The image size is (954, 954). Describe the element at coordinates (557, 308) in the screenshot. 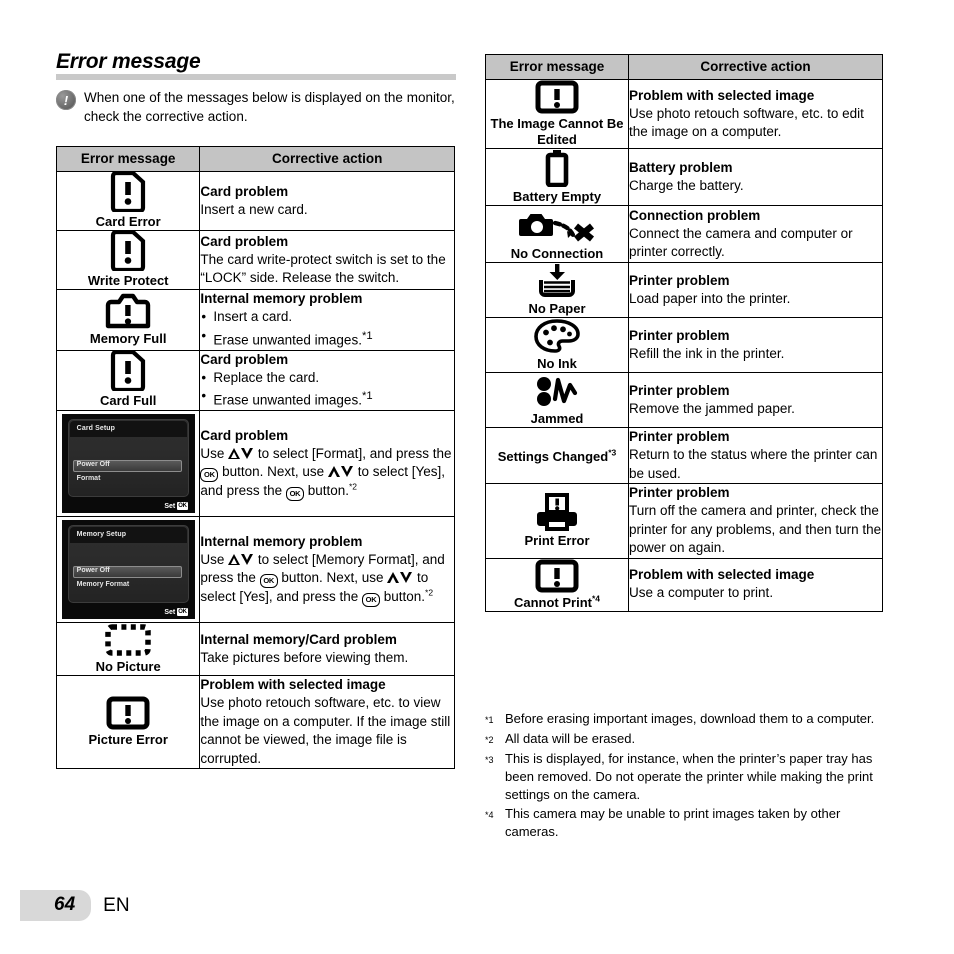

I see `error-message-label: No Paper` at that location.